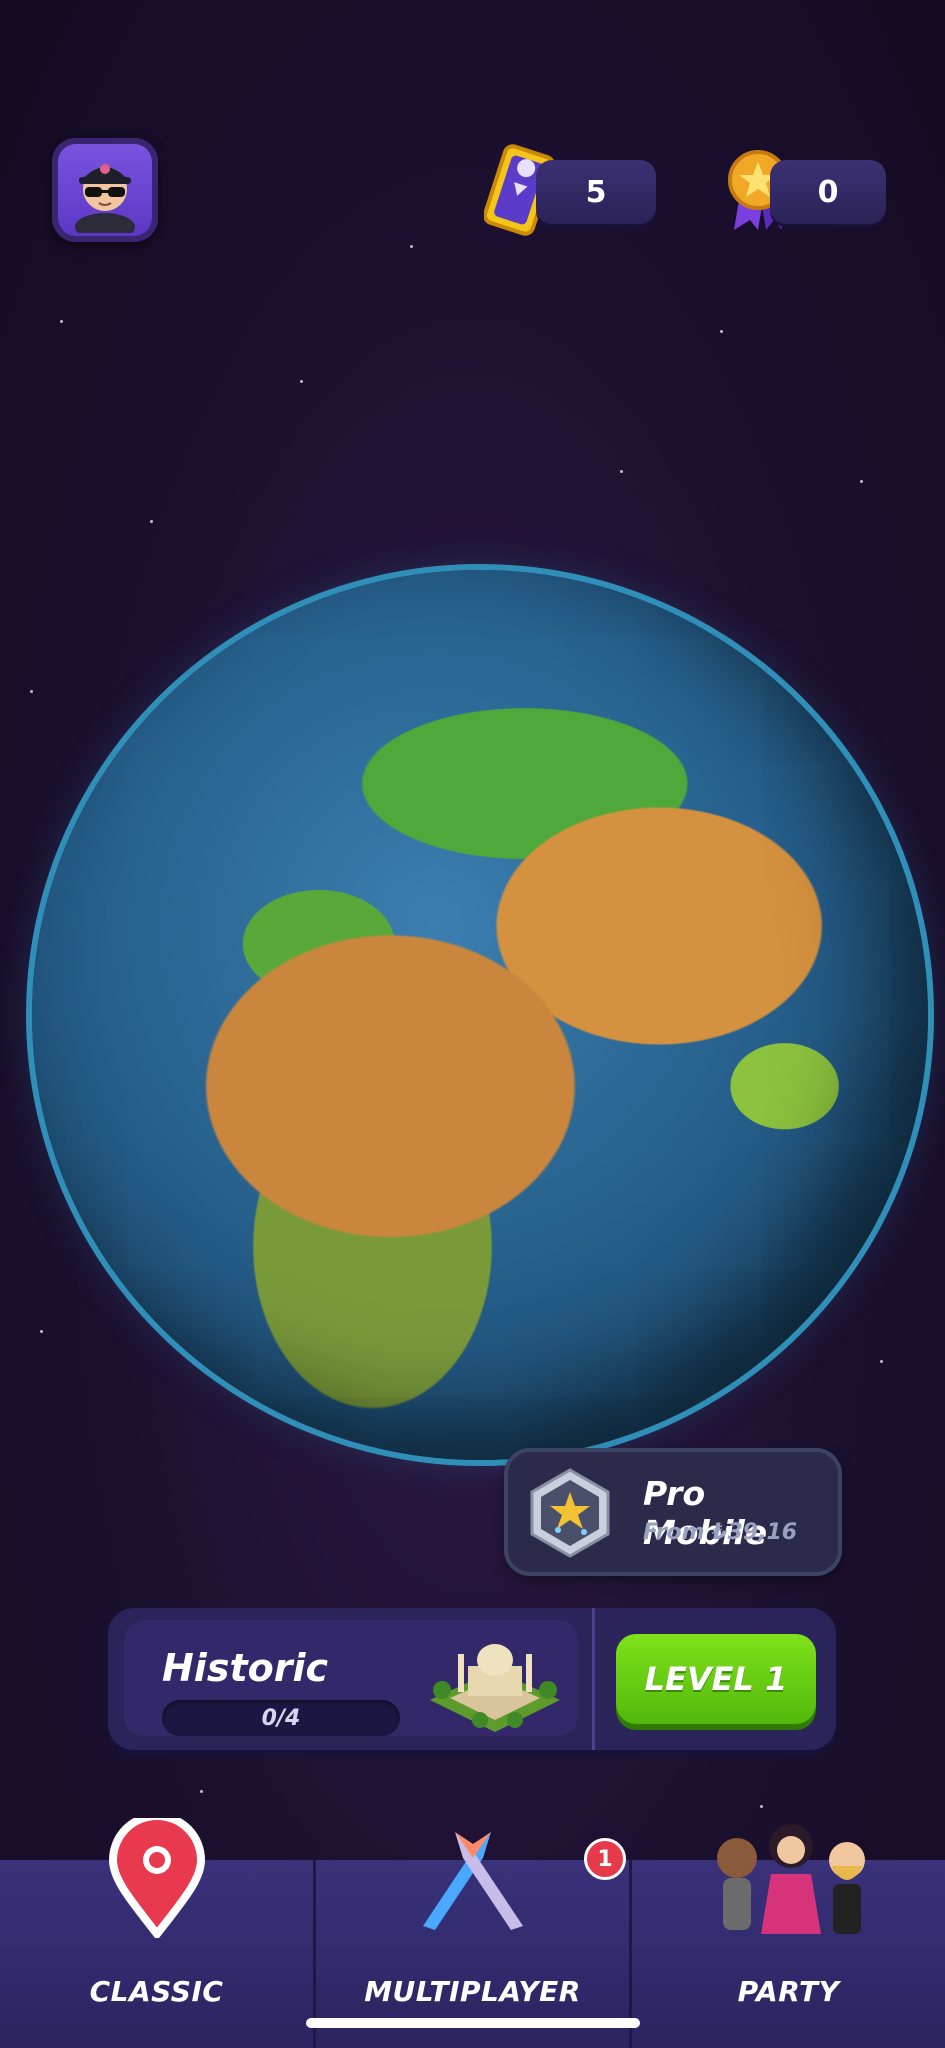 This screenshot has width=945, height=2048. I want to click on nav-label-classic: CLASSIC, so click(156, 1991).